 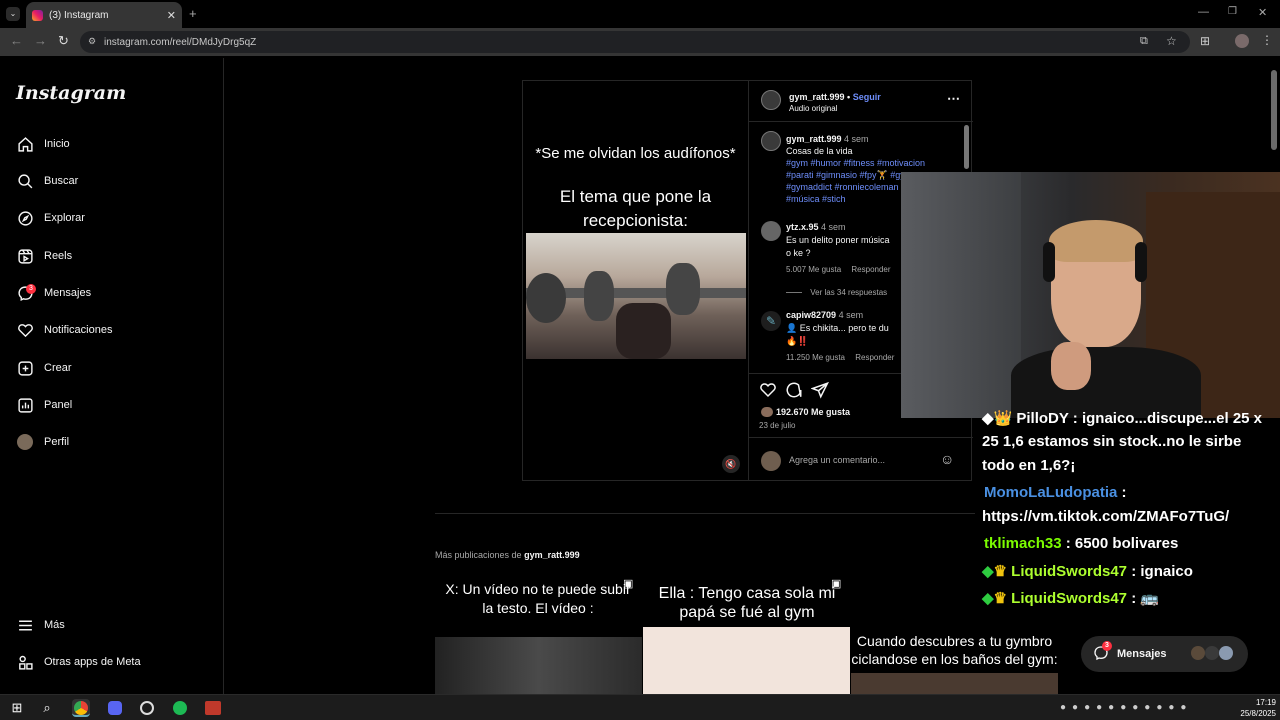 What do you see at coordinates (147, 708) in the screenshot?
I see `obs-taskbar-icon` at bounding box center [147, 708].